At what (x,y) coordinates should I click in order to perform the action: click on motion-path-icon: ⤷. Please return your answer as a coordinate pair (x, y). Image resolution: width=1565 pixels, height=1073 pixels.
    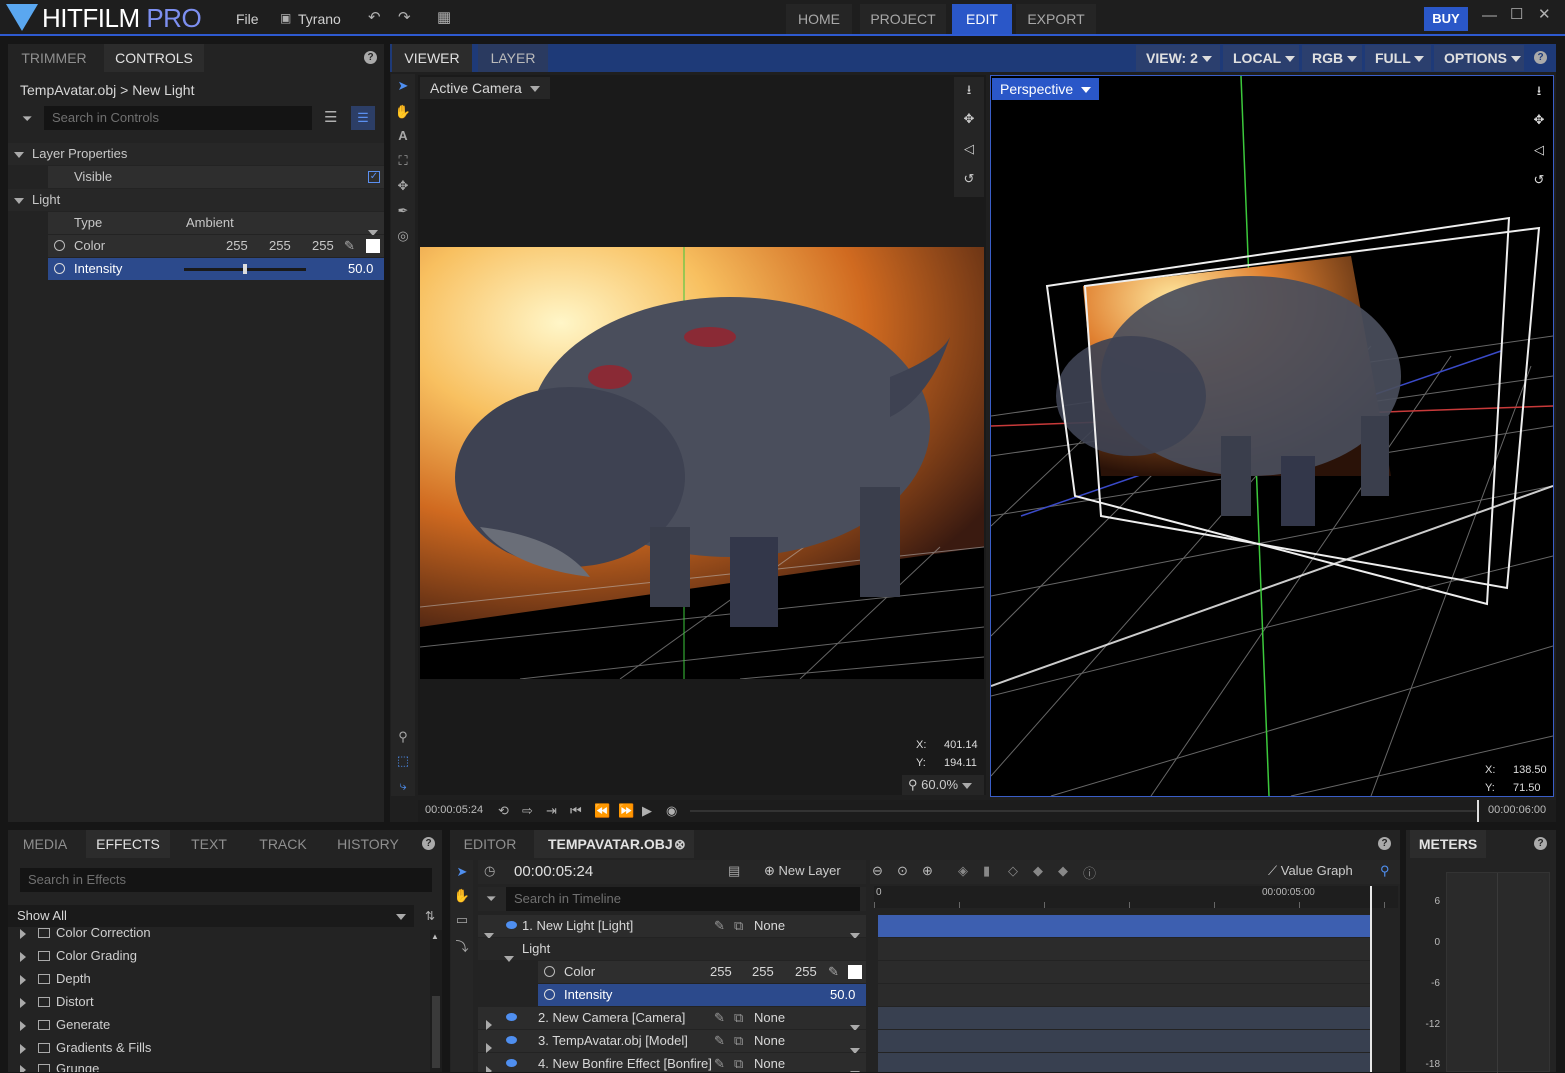
    Looking at the image, I should click on (403, 786).